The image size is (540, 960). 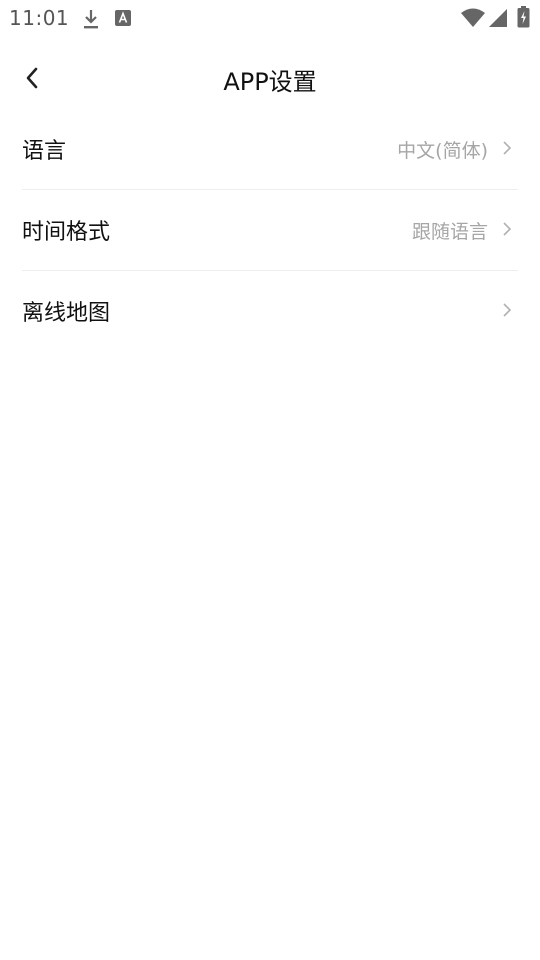 I want to click on setting-row-language: 语言 中文(简体), so click(x=270, y=149).